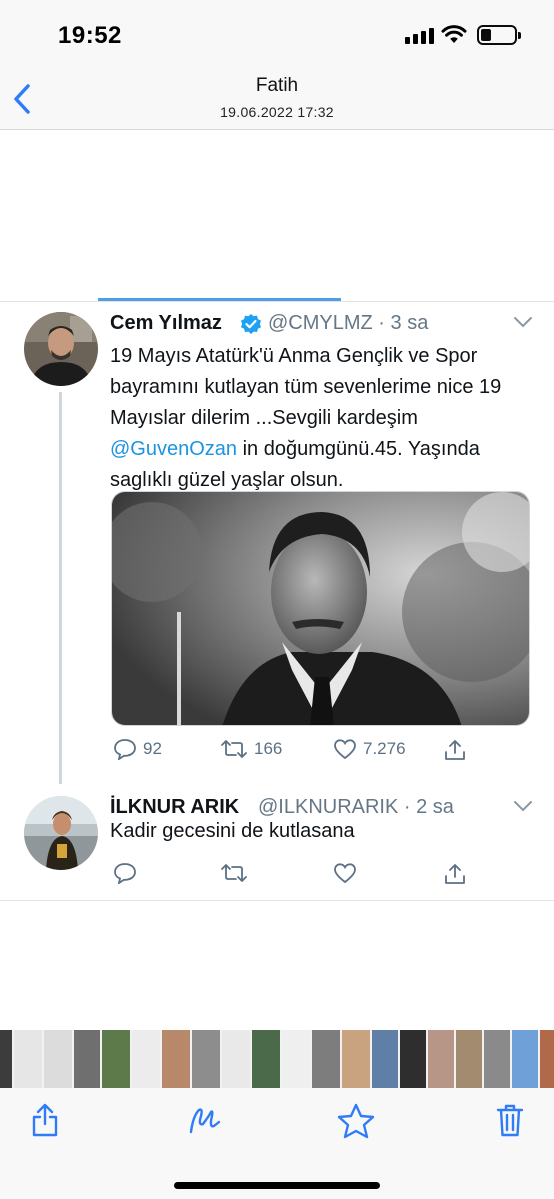 This screenshot has width=554, height=1199. I want to click on tweet-text: Kadir gecesini de kutlasana, so click(232, 831).